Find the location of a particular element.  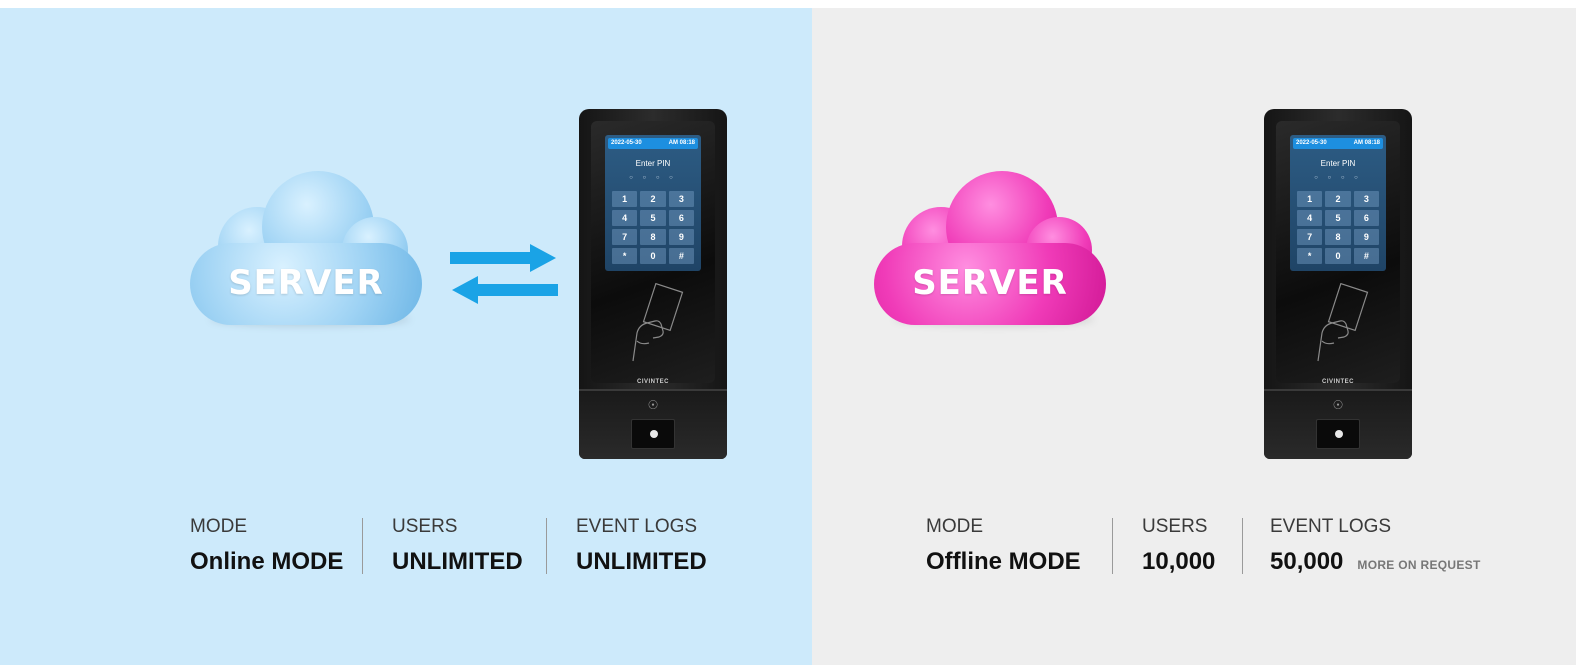

mode-stat: MODE Online MODE is located at coordinates (266, 546).